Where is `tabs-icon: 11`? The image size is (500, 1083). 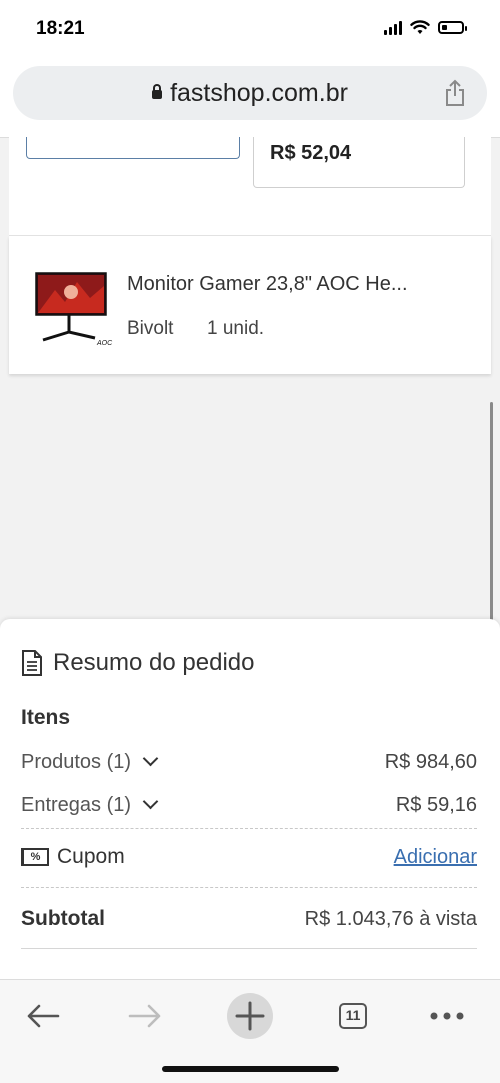
tabs-icon: 11 is located at coordinates (353, 1016).